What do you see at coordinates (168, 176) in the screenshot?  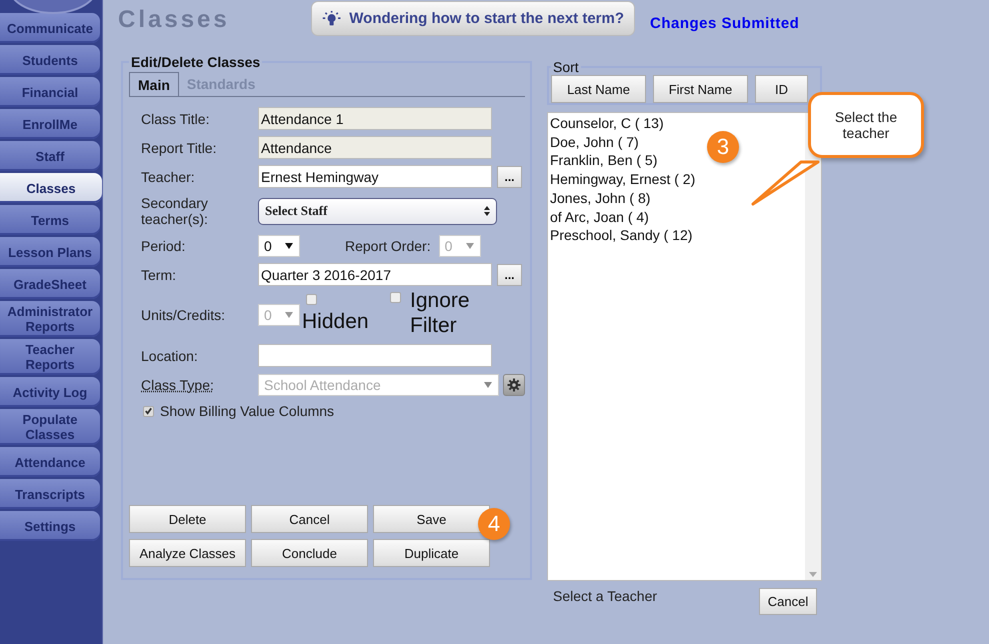 I see `field-label: Teacher:` at bounding box center [168, 176].